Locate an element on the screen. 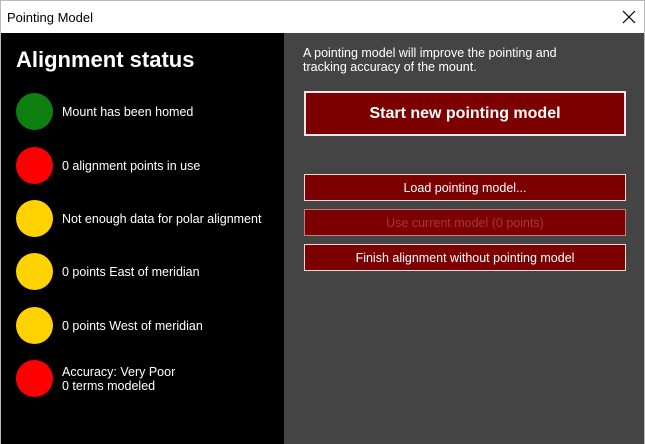 Image resolution: width=645 pixels, height=444 pixels. status-row-alignment-points: 0 alignment points in use is located at coordinates (108, 165).